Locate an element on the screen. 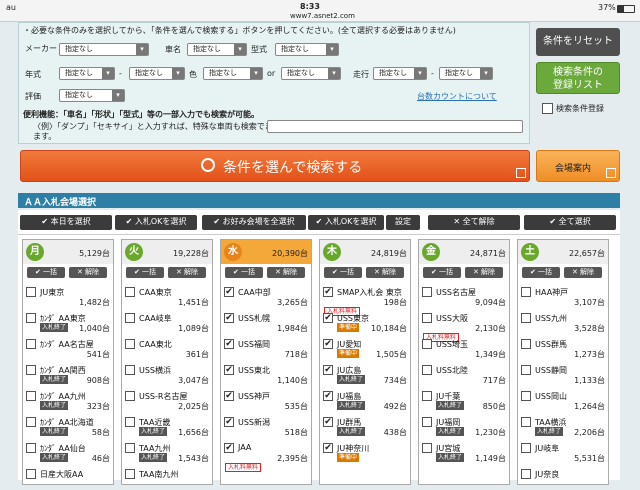 The image size is (640, 490). venue-item: USS岡山 1,264台 is located at coordinates (563, 401).